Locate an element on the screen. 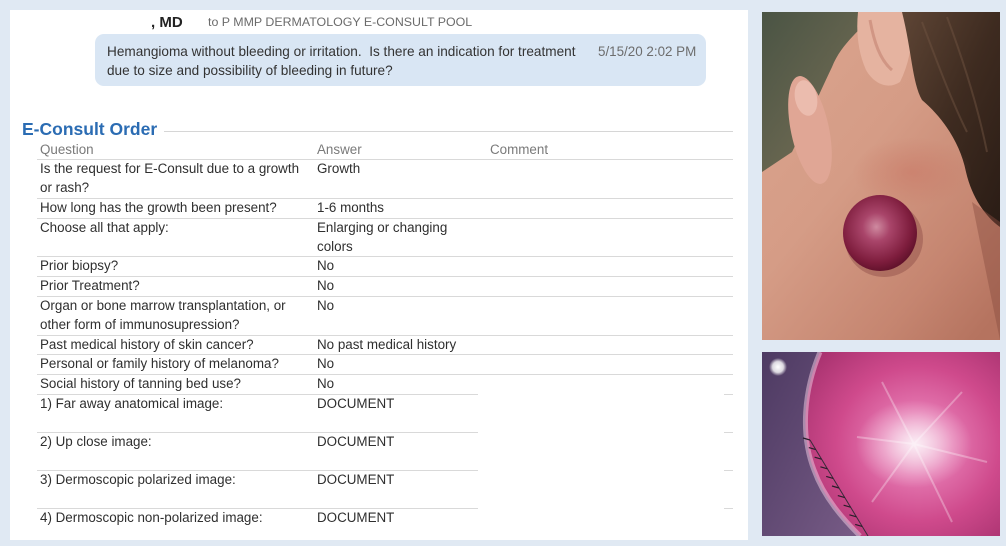  message-timestamp: 5/15/20 2:02 PM is located at coordinates (647, 51).